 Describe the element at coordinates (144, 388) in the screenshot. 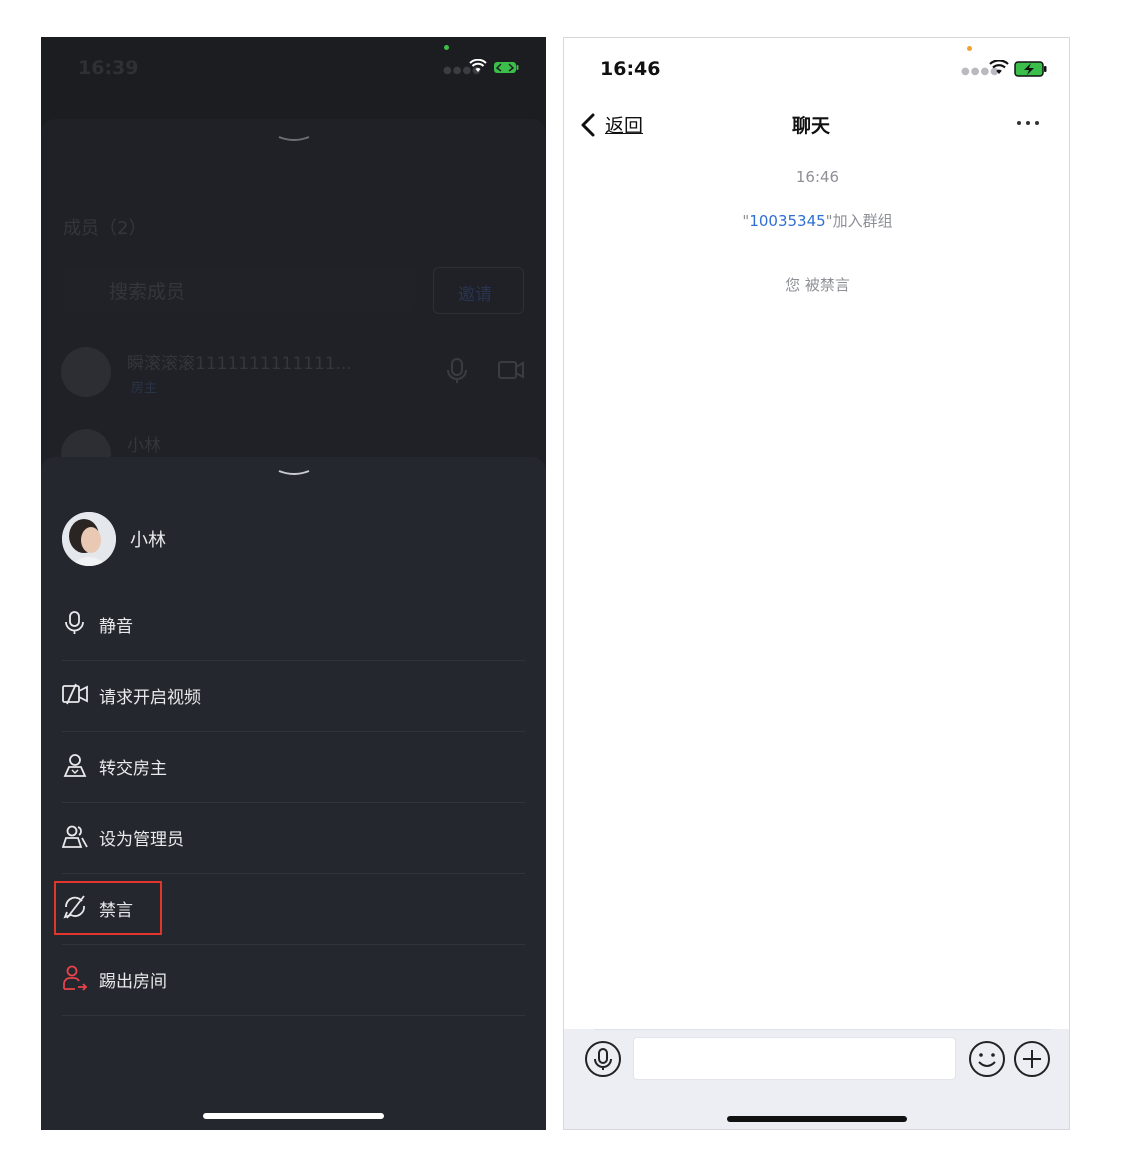

I see `member-role: 房主` at that location.